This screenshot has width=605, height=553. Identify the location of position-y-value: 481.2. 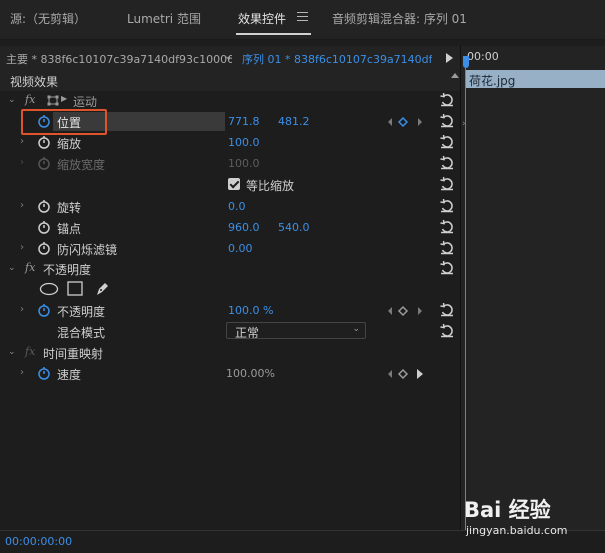
(294, 121).